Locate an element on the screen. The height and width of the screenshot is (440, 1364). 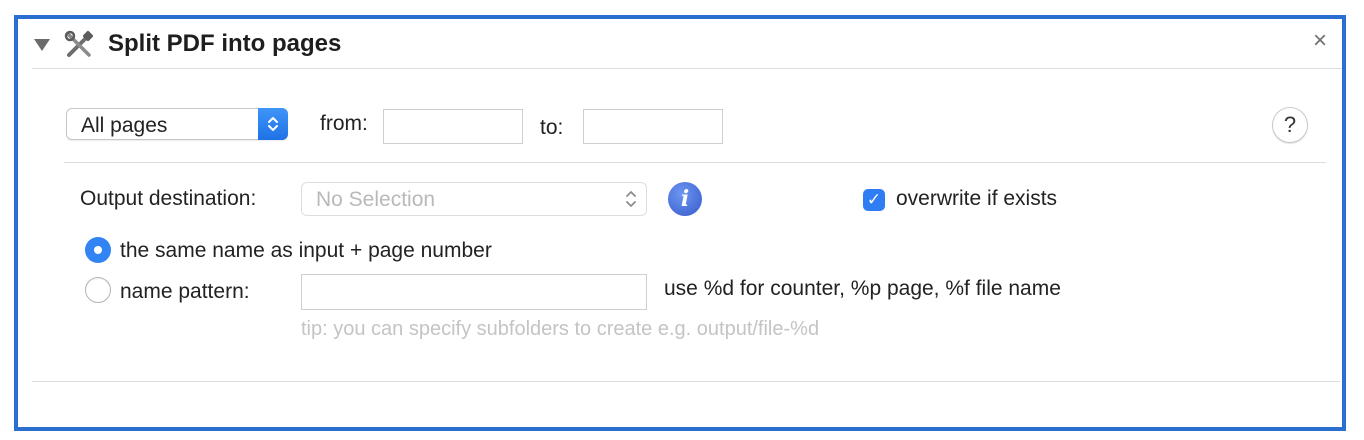
radio-same-name is located at coordinates (98, 250).